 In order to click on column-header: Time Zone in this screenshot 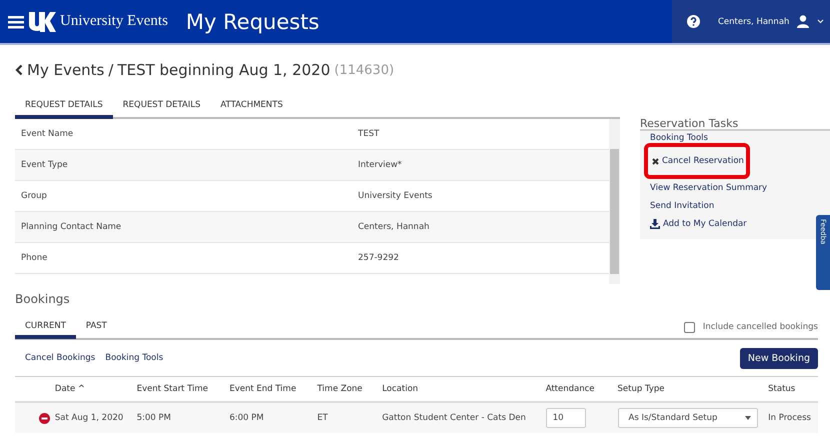, I will do `click(349, 389)`.